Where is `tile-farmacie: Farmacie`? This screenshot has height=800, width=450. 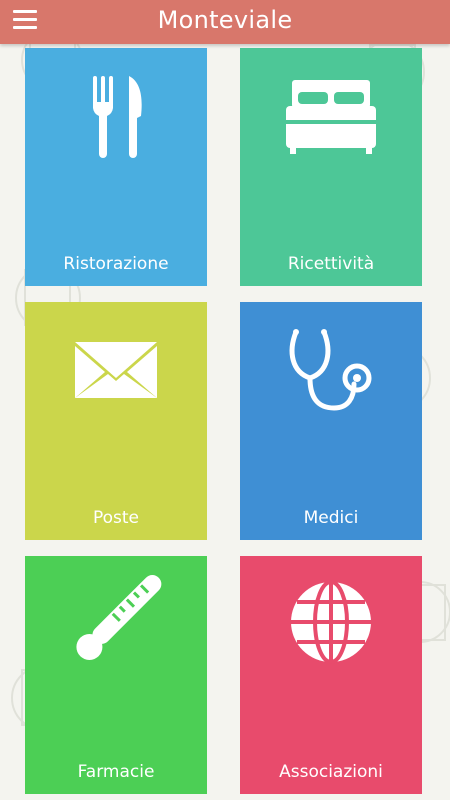 tile-farmacie: Farmacie is located at coordinates (116, 675).